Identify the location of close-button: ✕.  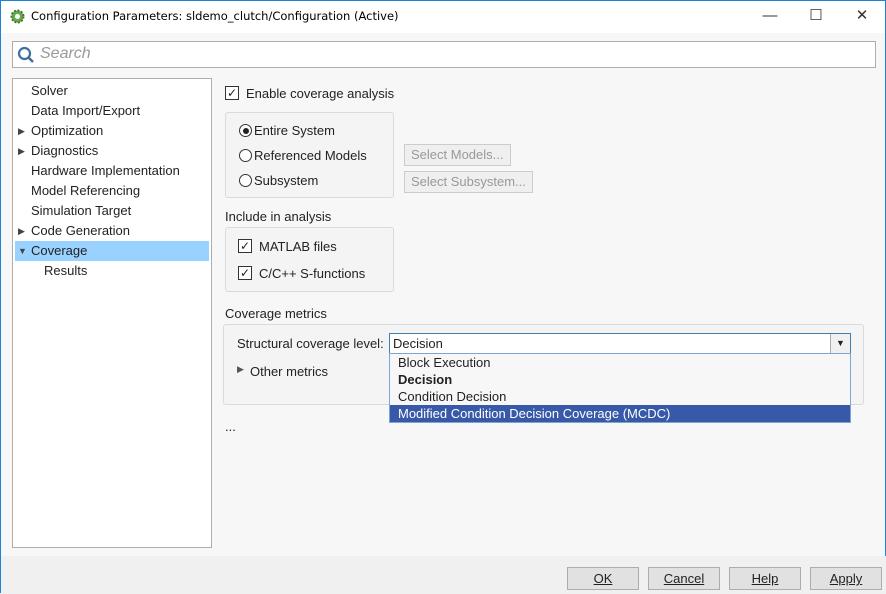
(862, 16).